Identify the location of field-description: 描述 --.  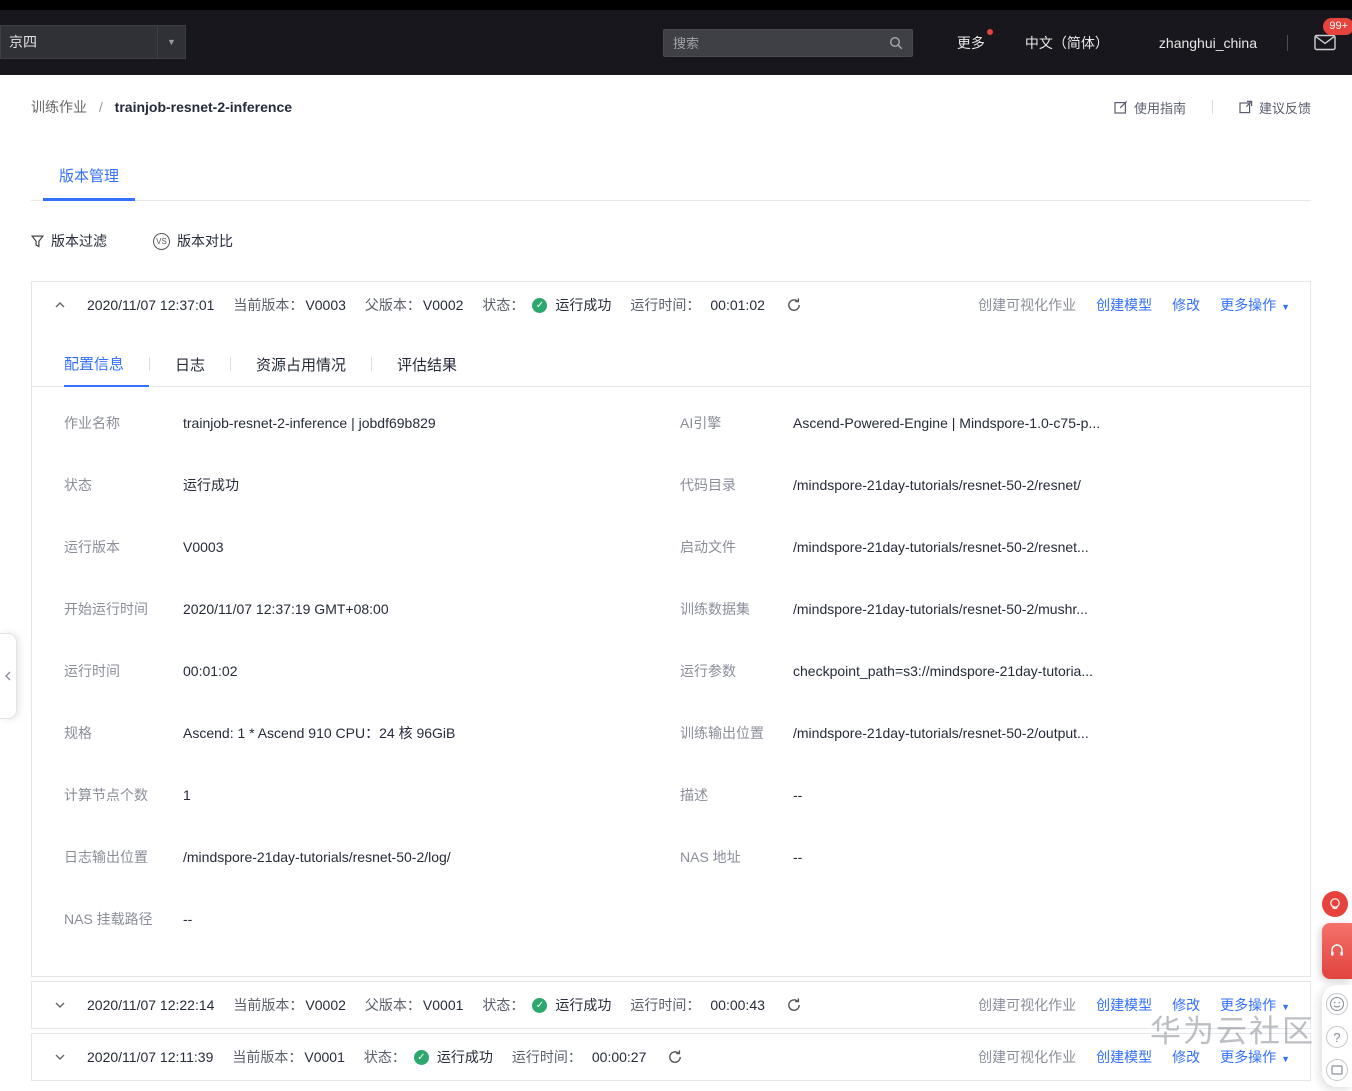
(985, 795).